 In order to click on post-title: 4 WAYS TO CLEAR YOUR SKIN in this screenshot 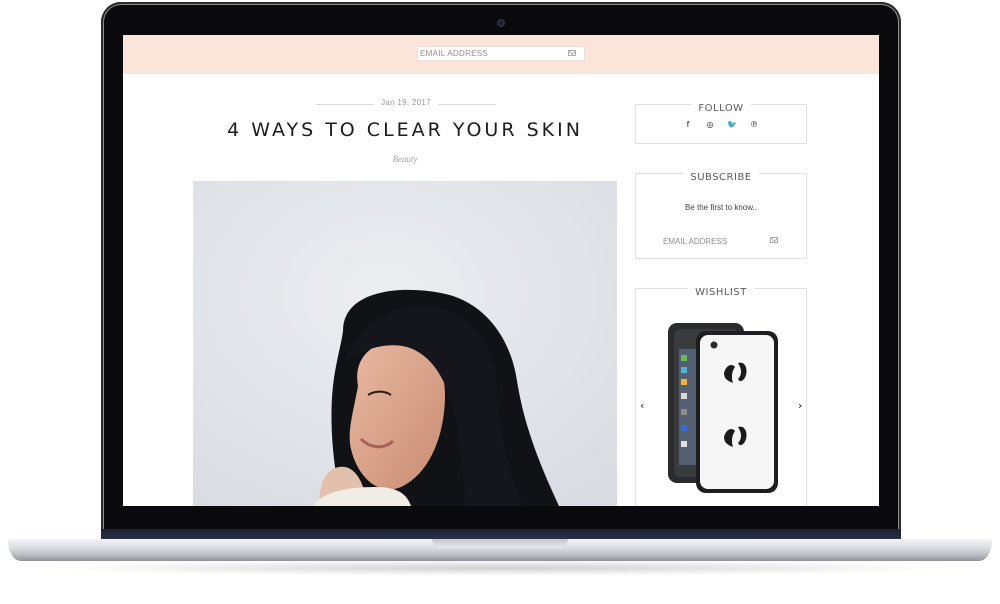, I will do `click(405, 130)`.